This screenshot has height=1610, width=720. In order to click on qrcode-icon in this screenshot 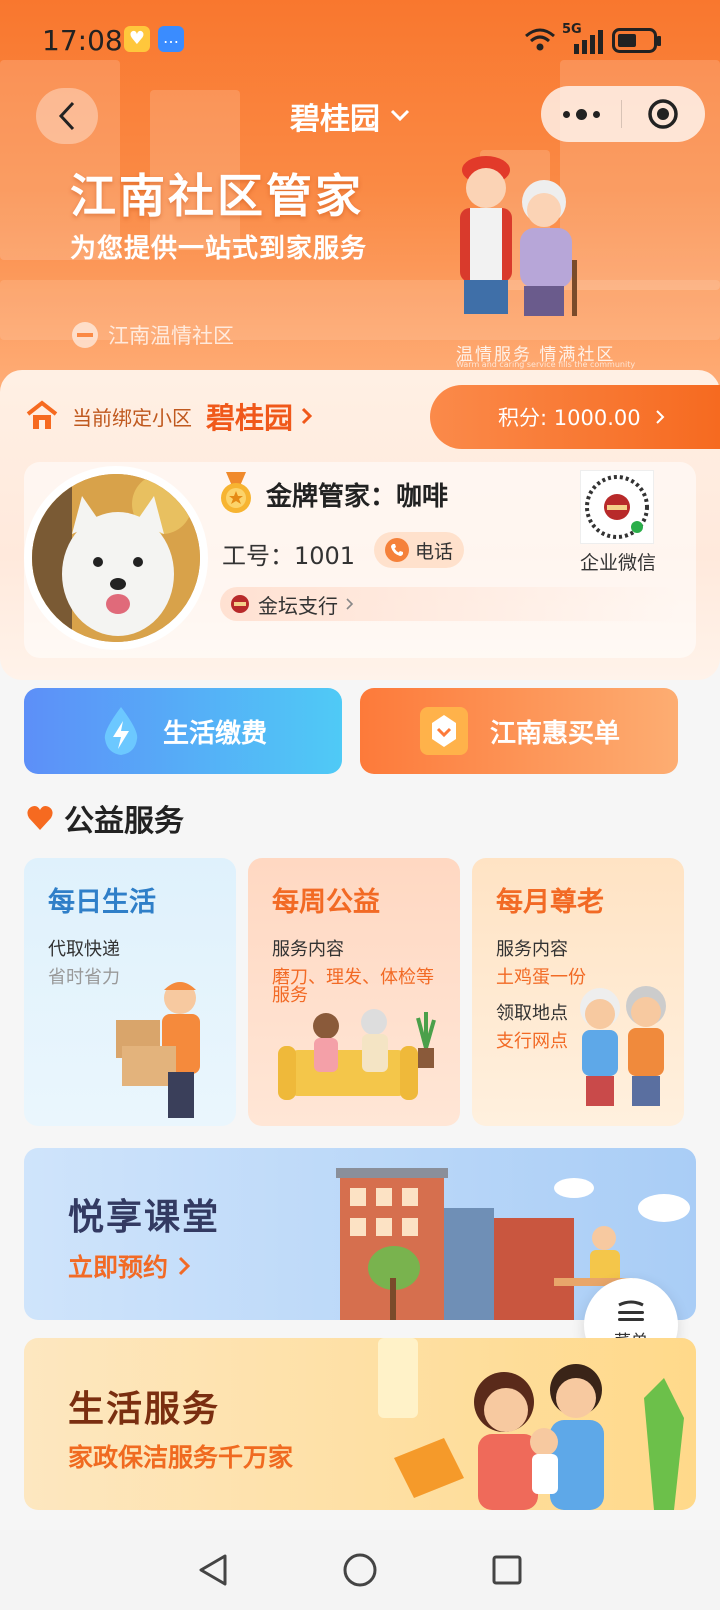, I will do `click(617, 507)`.